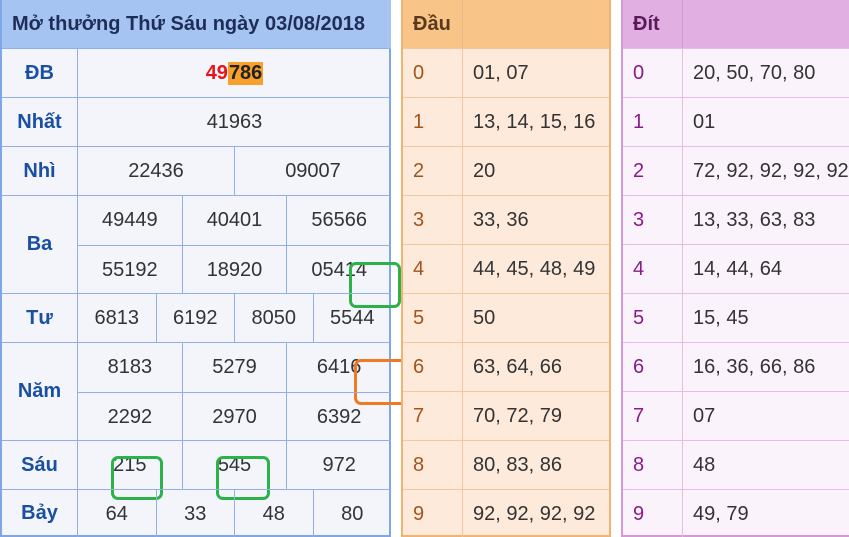 The height and width of the screenshot is (537, 849). I want to click on values-cell: 50, so click(484, 318).